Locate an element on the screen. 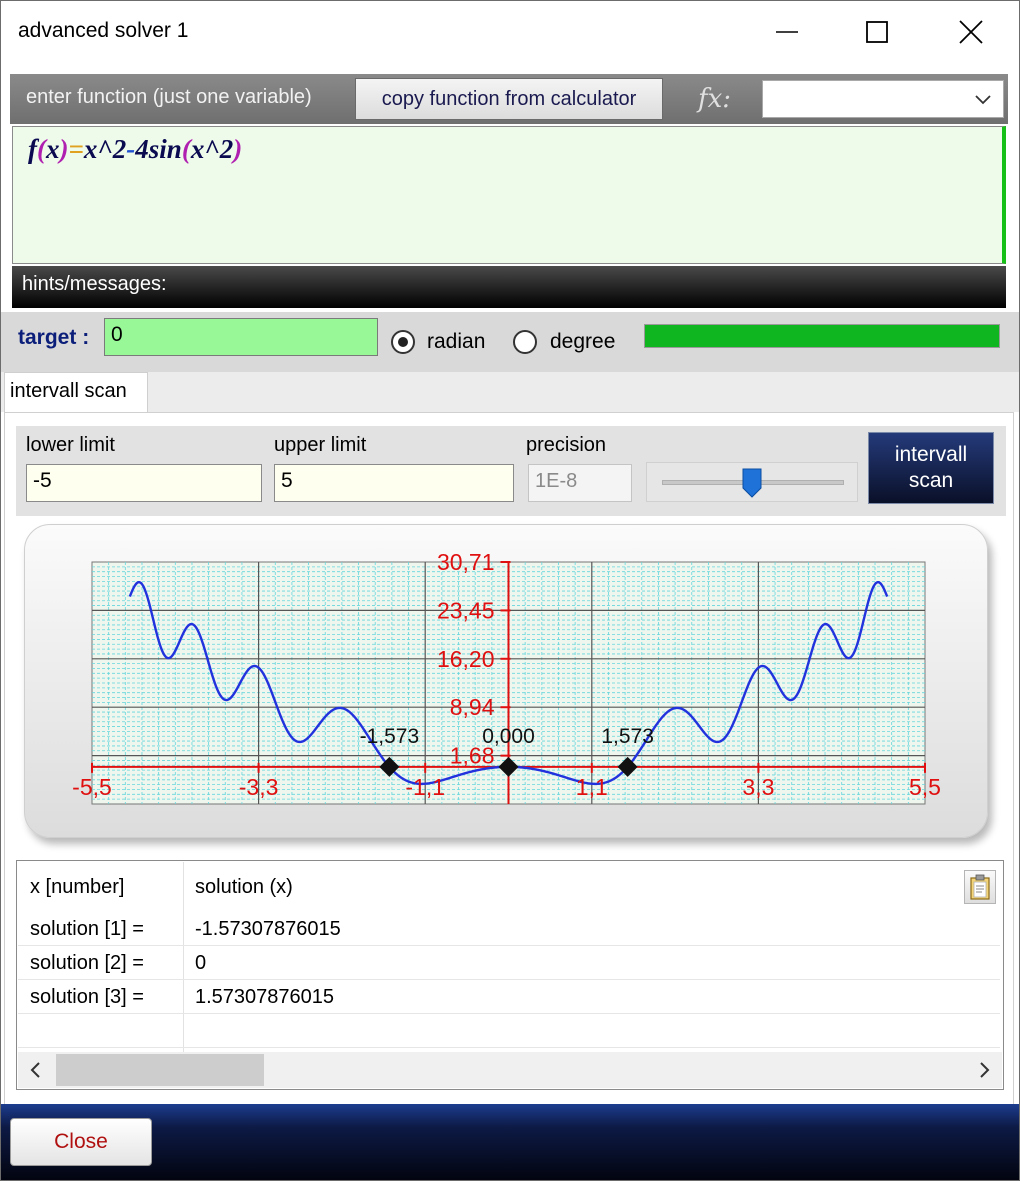 The width and height of the screenshot is (1020, 1181). x-tick-label: 5,5 is located at coordinates (925, 787).